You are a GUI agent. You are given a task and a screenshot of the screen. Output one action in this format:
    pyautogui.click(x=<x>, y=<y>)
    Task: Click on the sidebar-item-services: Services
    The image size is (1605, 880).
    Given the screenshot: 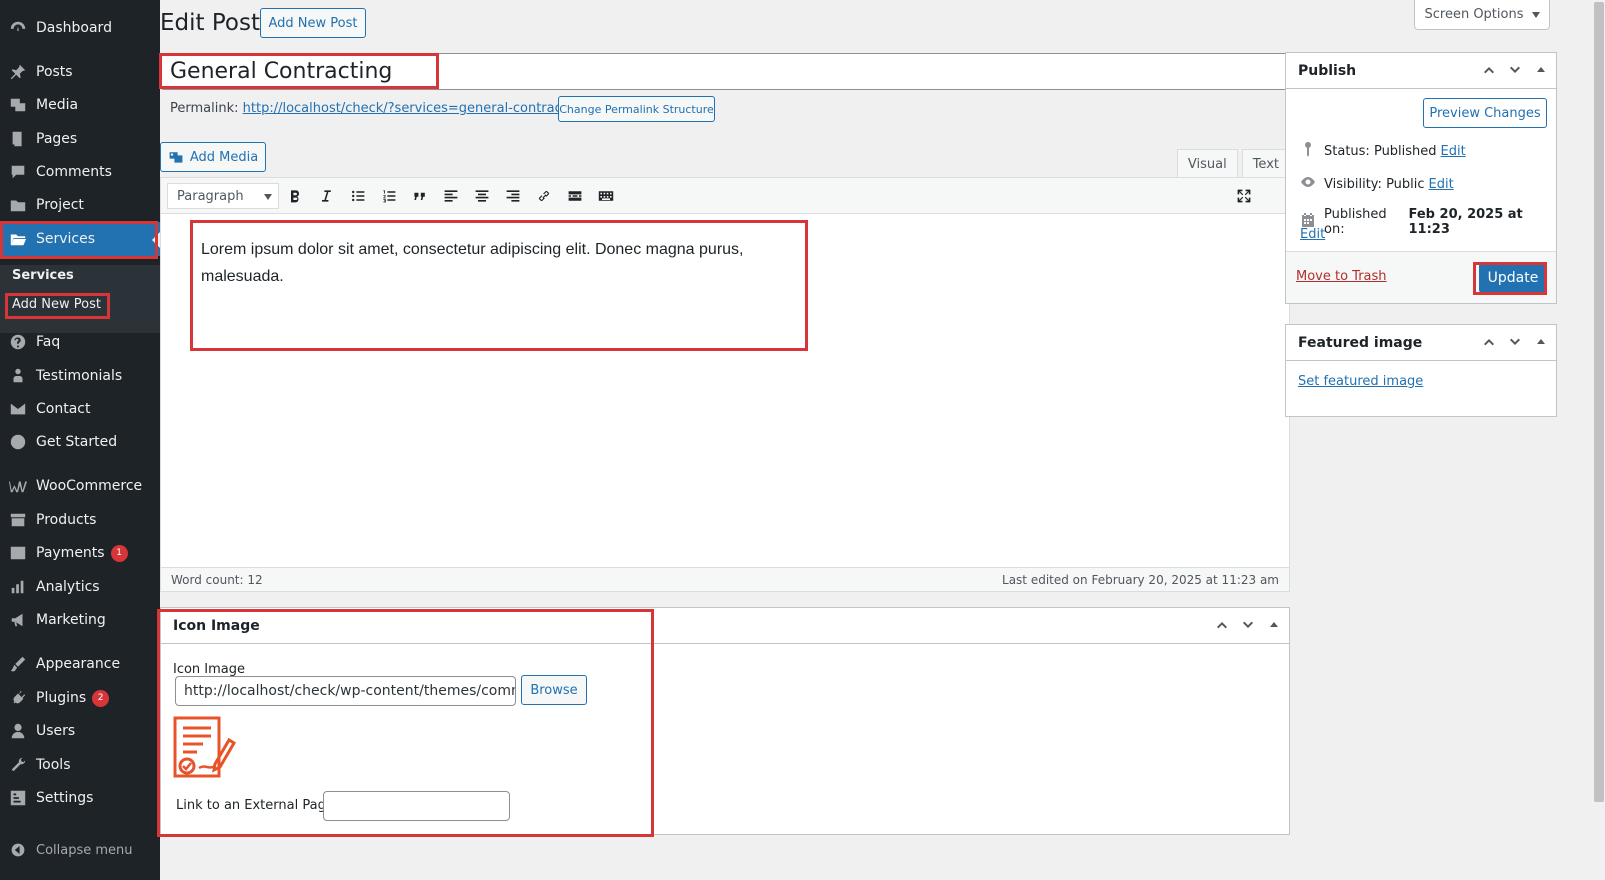 What is the action you would take?
    pyautogui.click(x=80, y=239)
    